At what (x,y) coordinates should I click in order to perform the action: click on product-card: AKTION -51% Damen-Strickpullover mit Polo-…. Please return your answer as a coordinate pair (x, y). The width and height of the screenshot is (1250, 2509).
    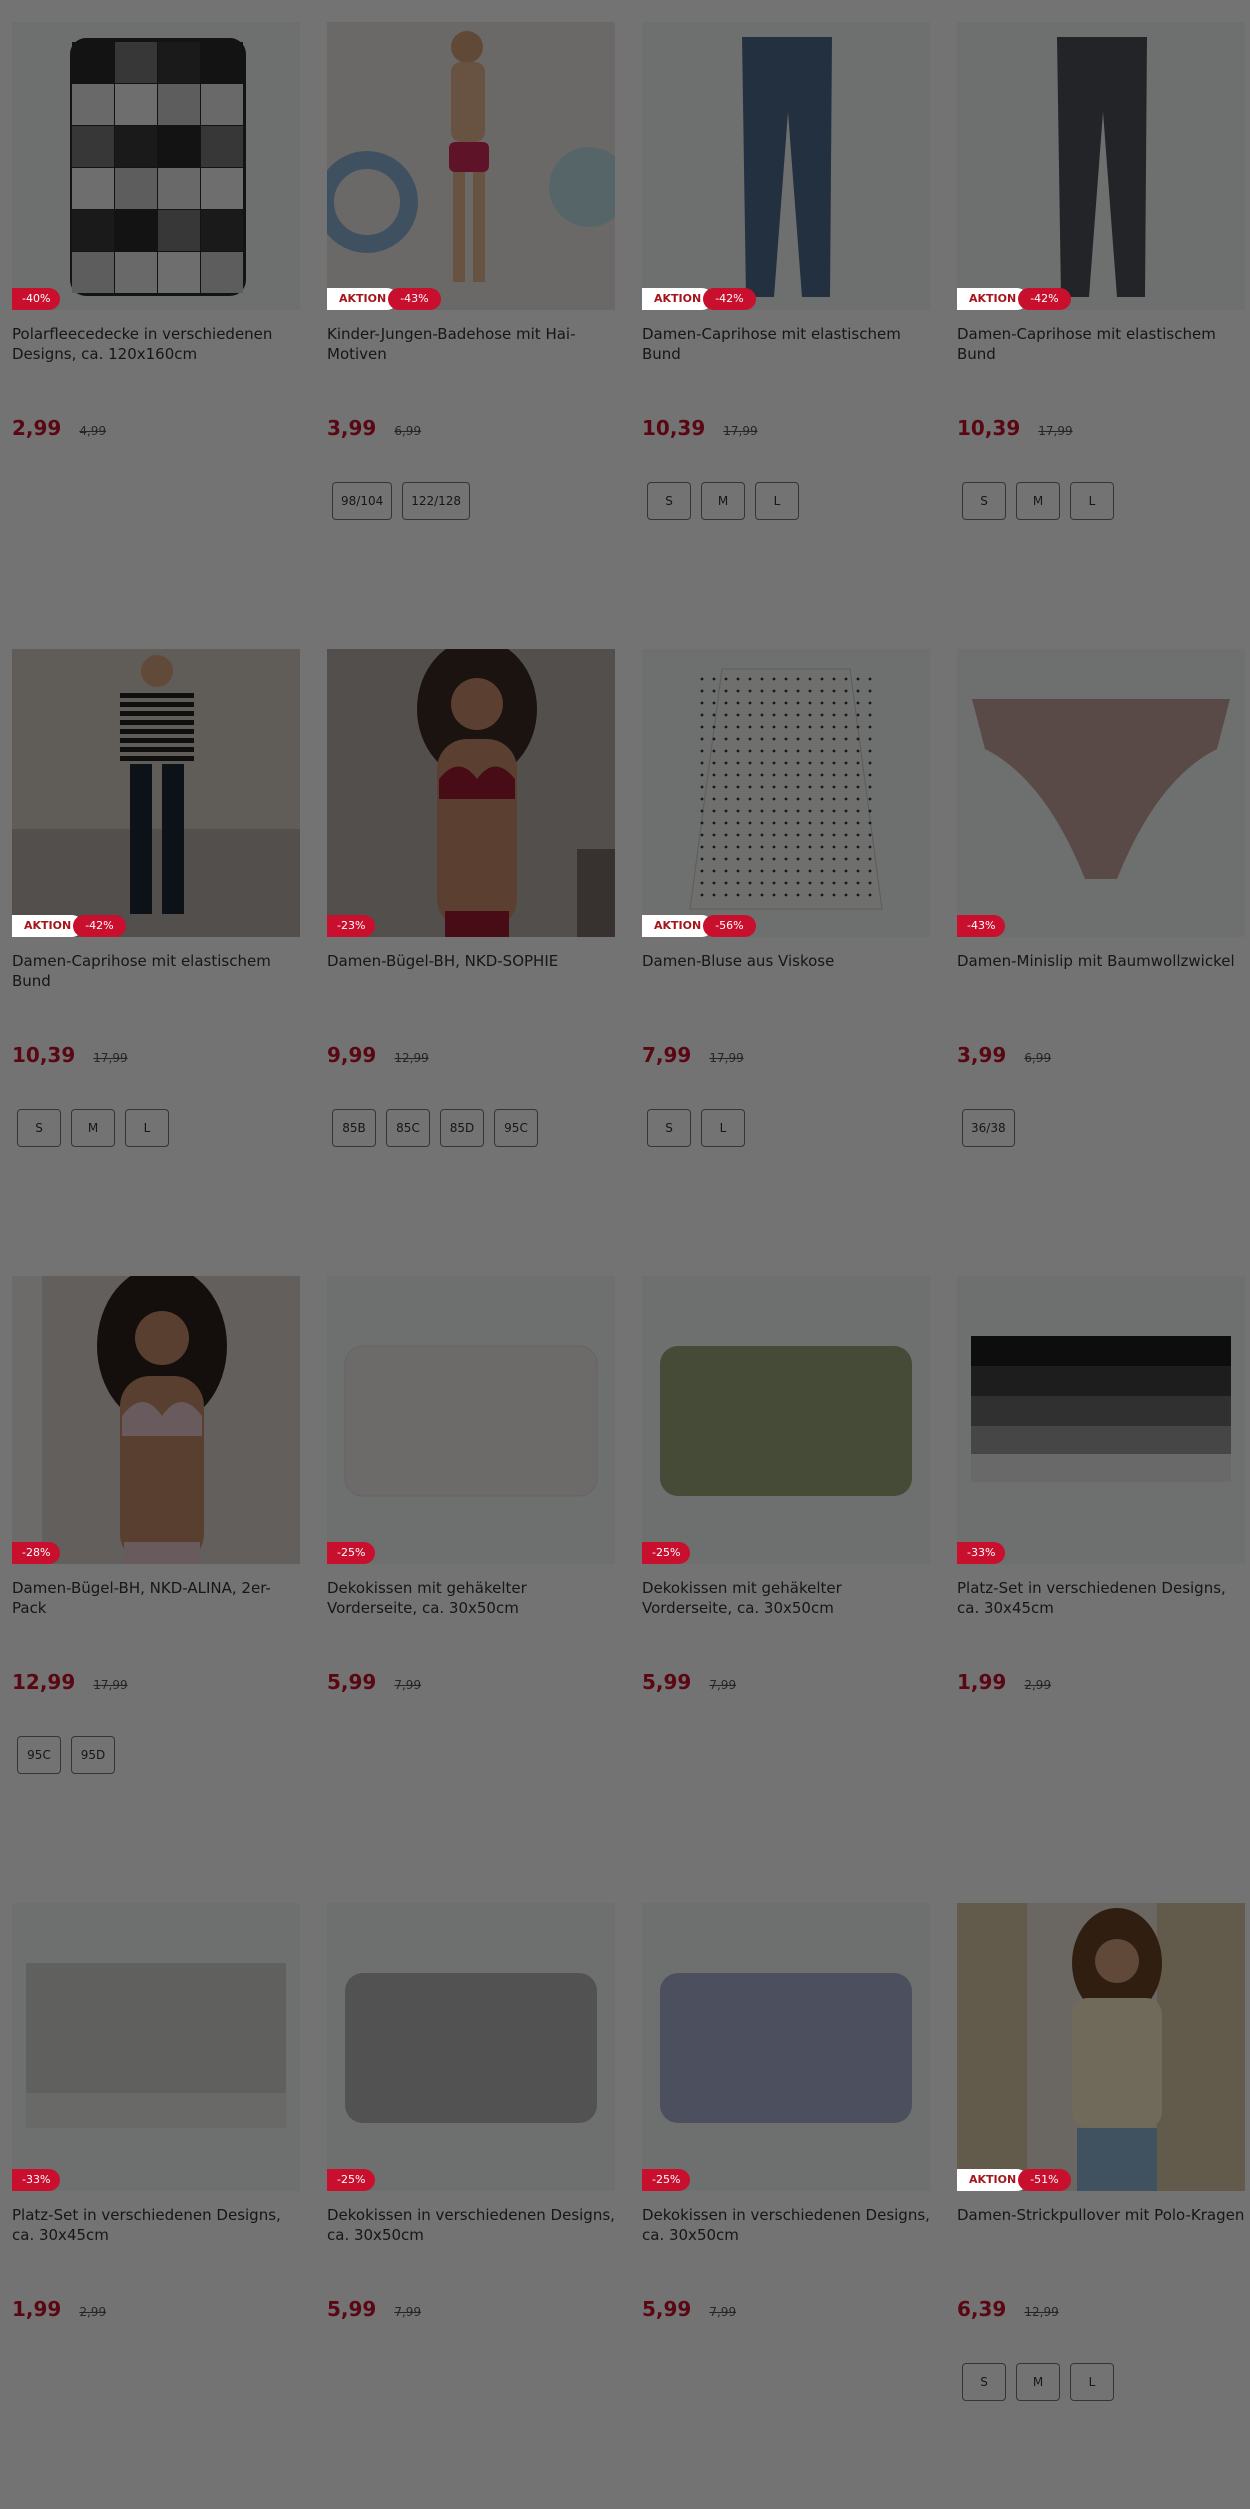
    Looking at the image, I should click on (1101, 2203).